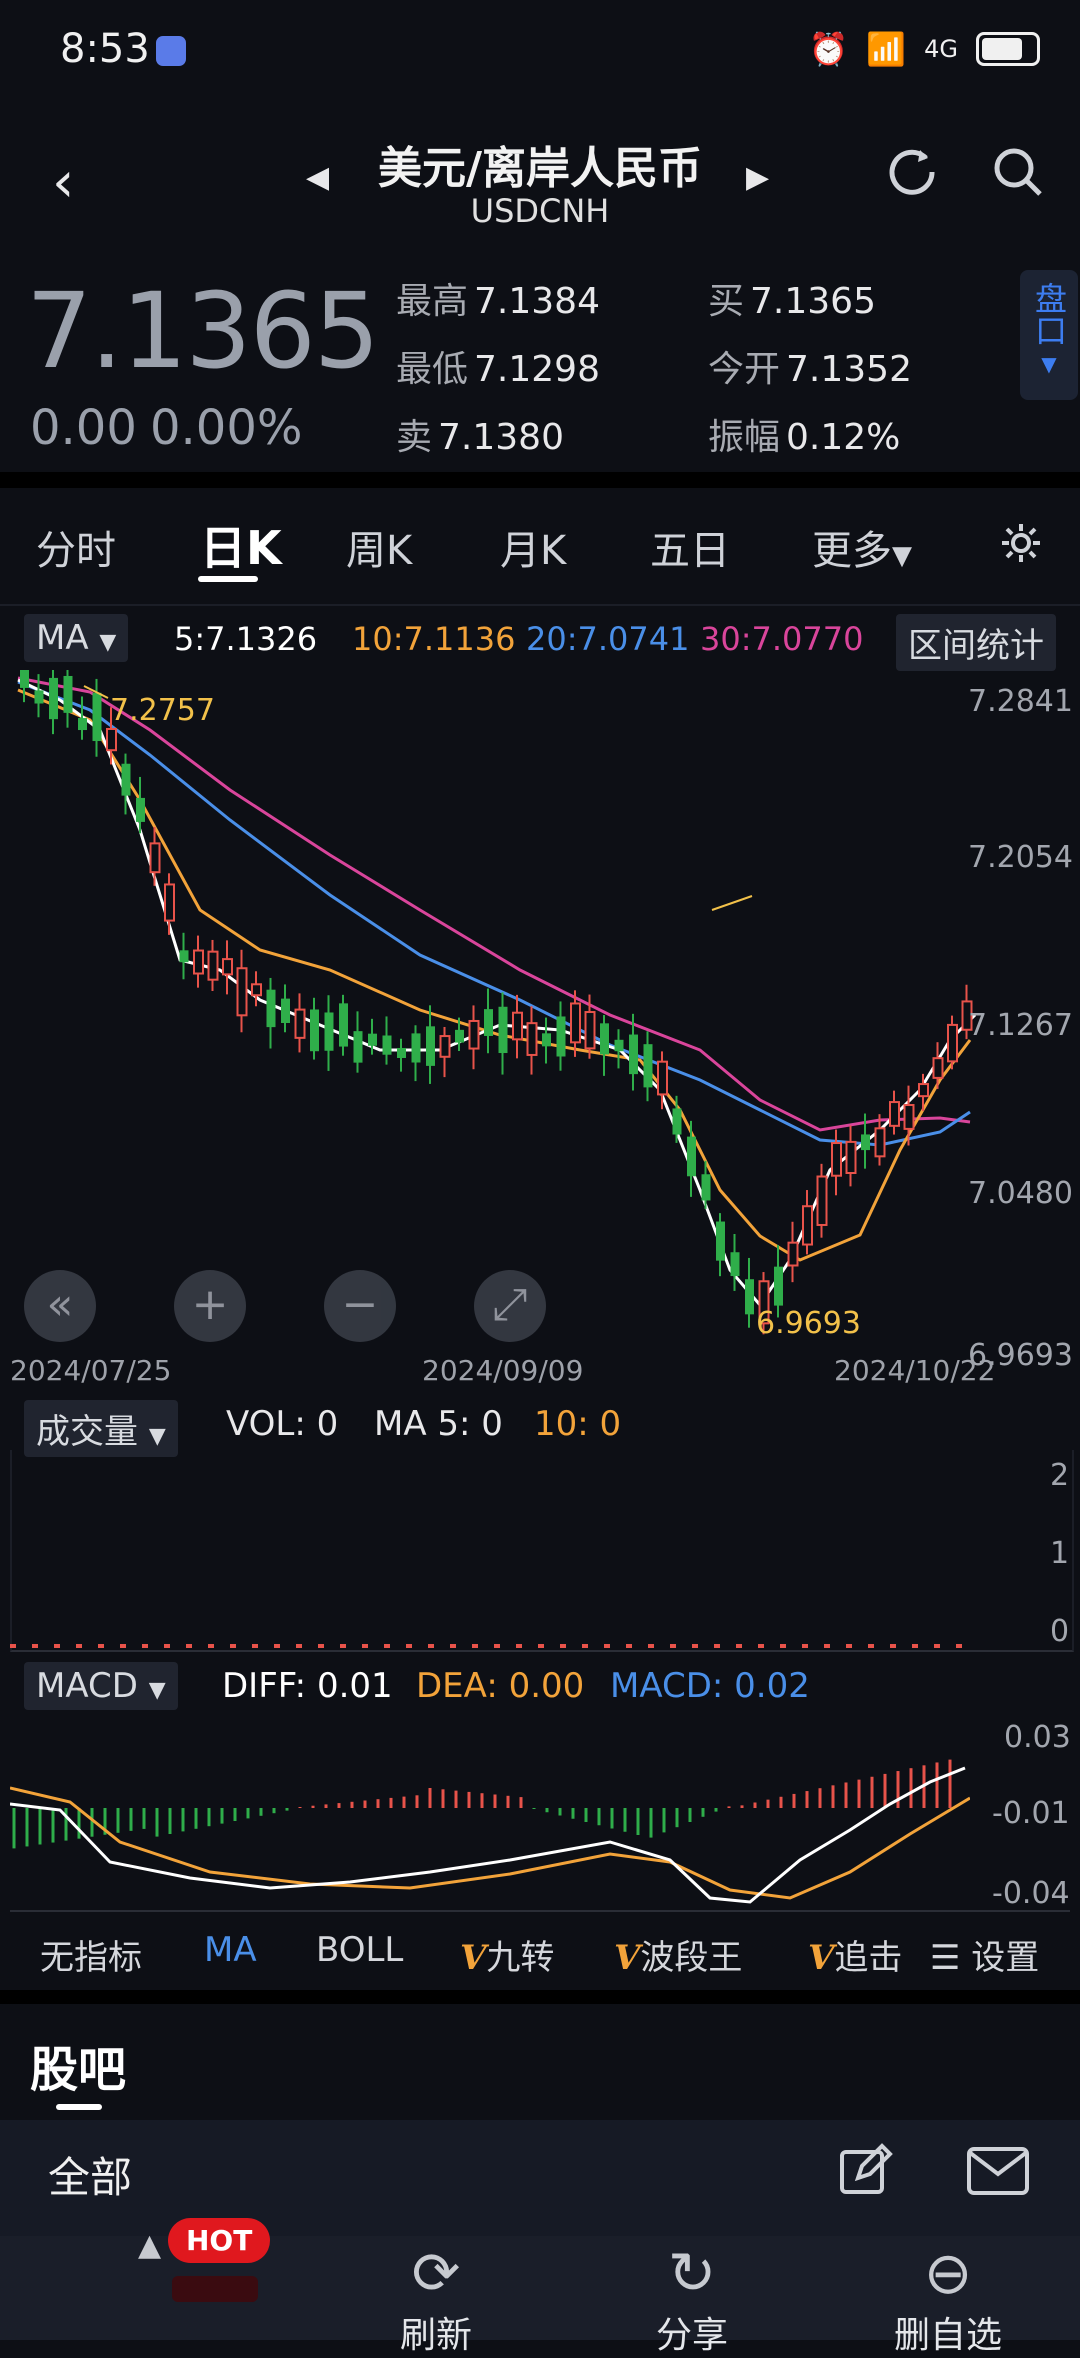  What do you see at coordinates (171, 51) in the screenshot?
I see `music-app-icon` at bounding box center [171, 51].